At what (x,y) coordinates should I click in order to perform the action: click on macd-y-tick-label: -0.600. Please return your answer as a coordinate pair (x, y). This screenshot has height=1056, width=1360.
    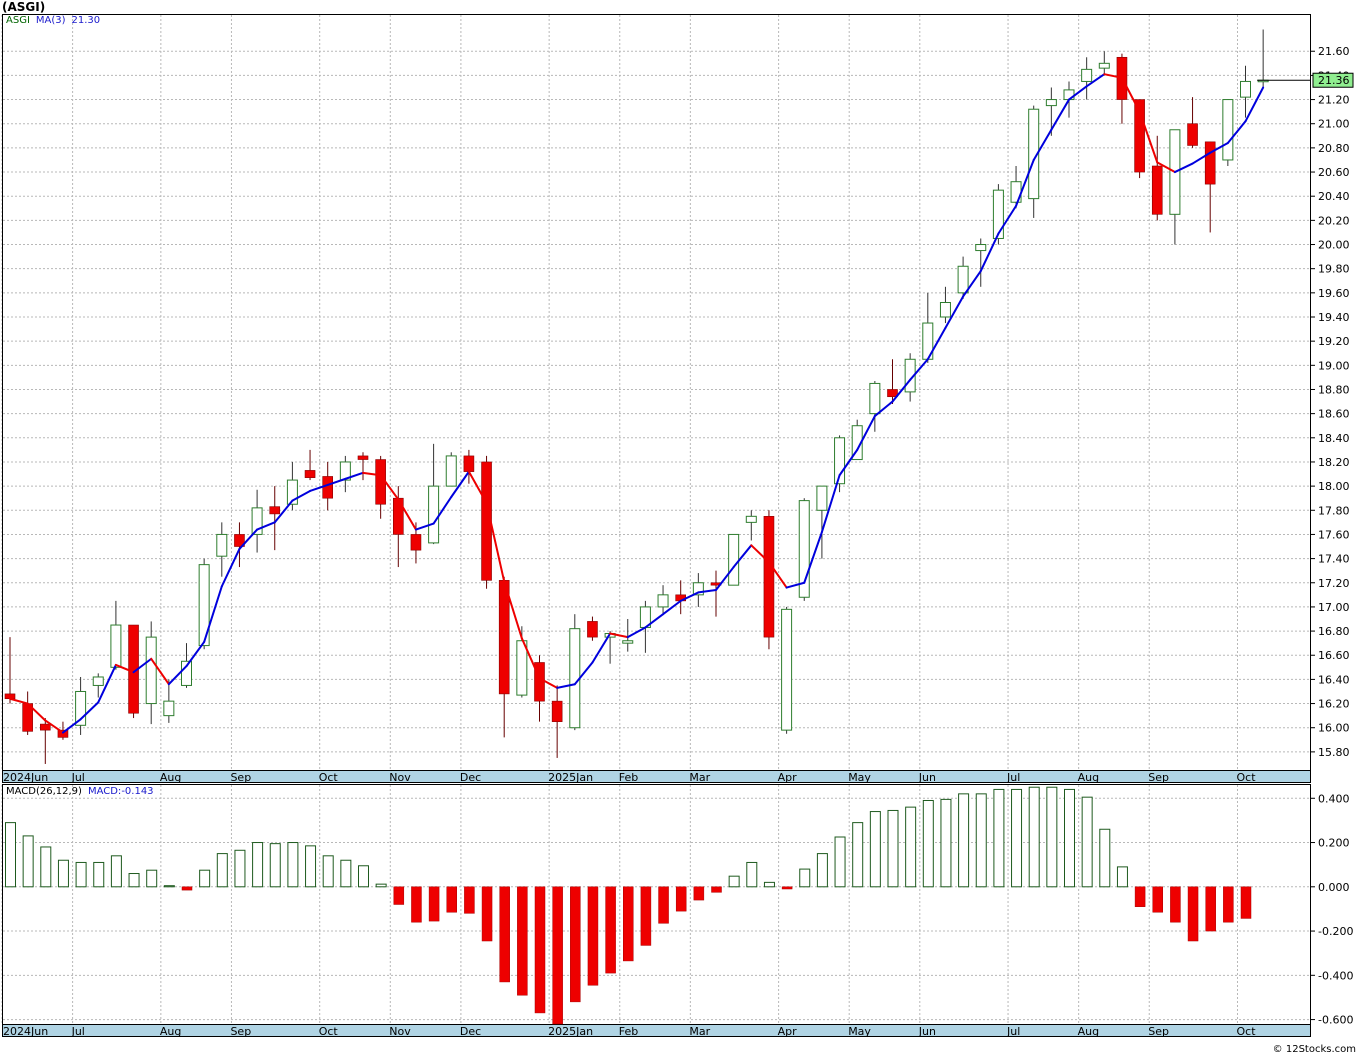
    Looking at the image, I should click on (1335, 1020).